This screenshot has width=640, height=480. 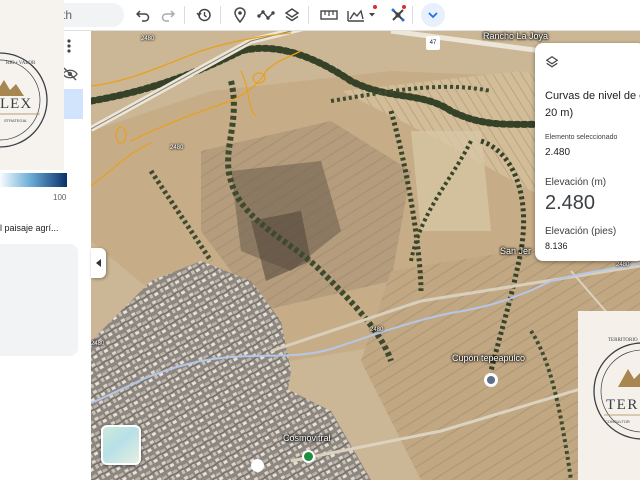 What do you see at coordinates (69, 46) in the screenshot?
I see `more-options-icon` at bounding box center [69, 46].